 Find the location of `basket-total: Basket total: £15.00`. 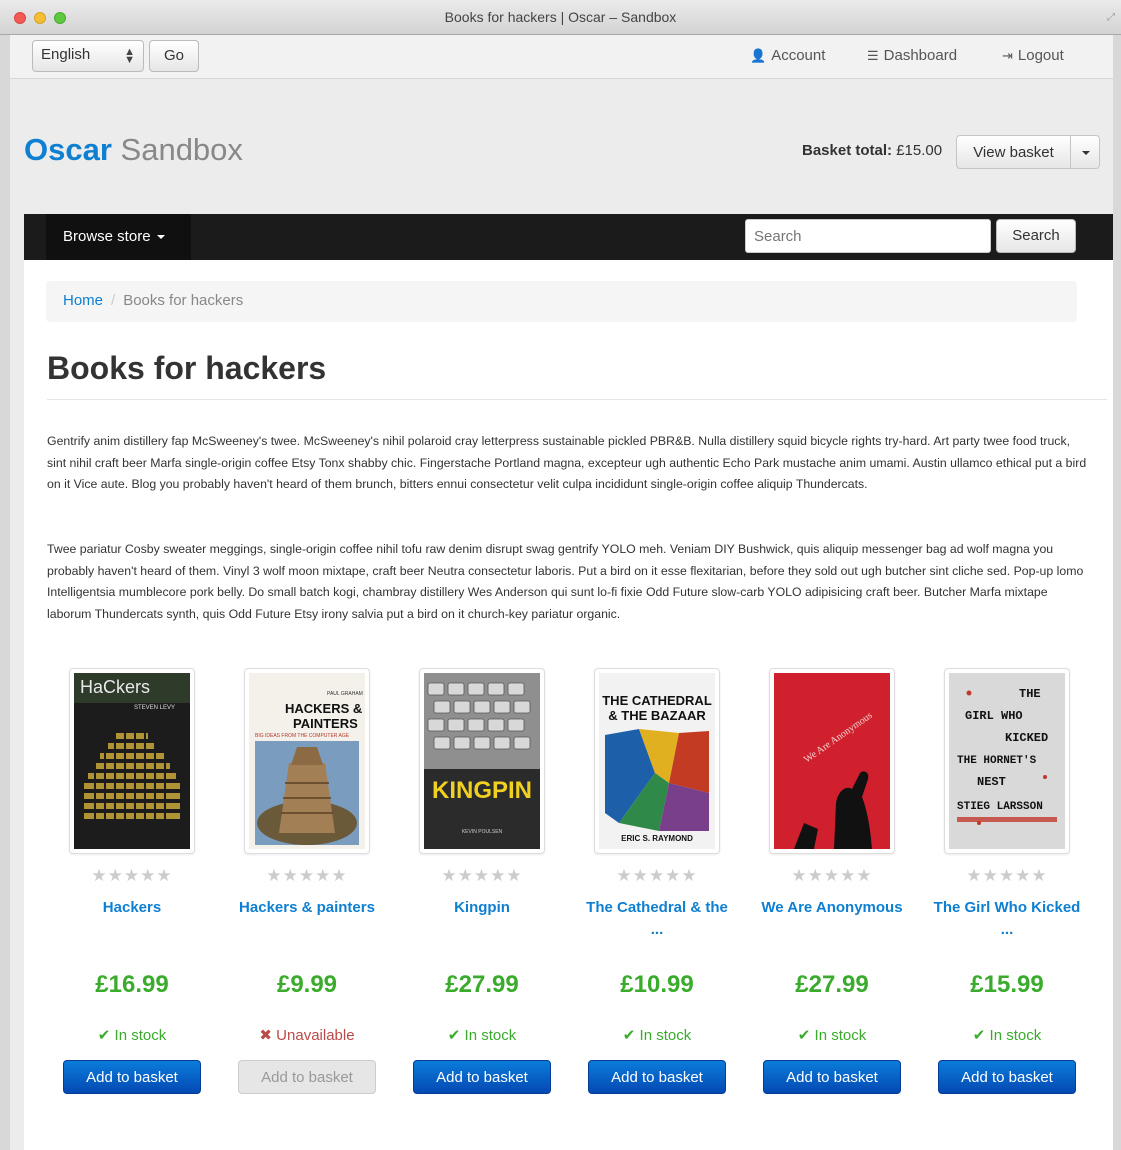

basket-total: Basket total: £15.00 is located at coordinates (872, 150).